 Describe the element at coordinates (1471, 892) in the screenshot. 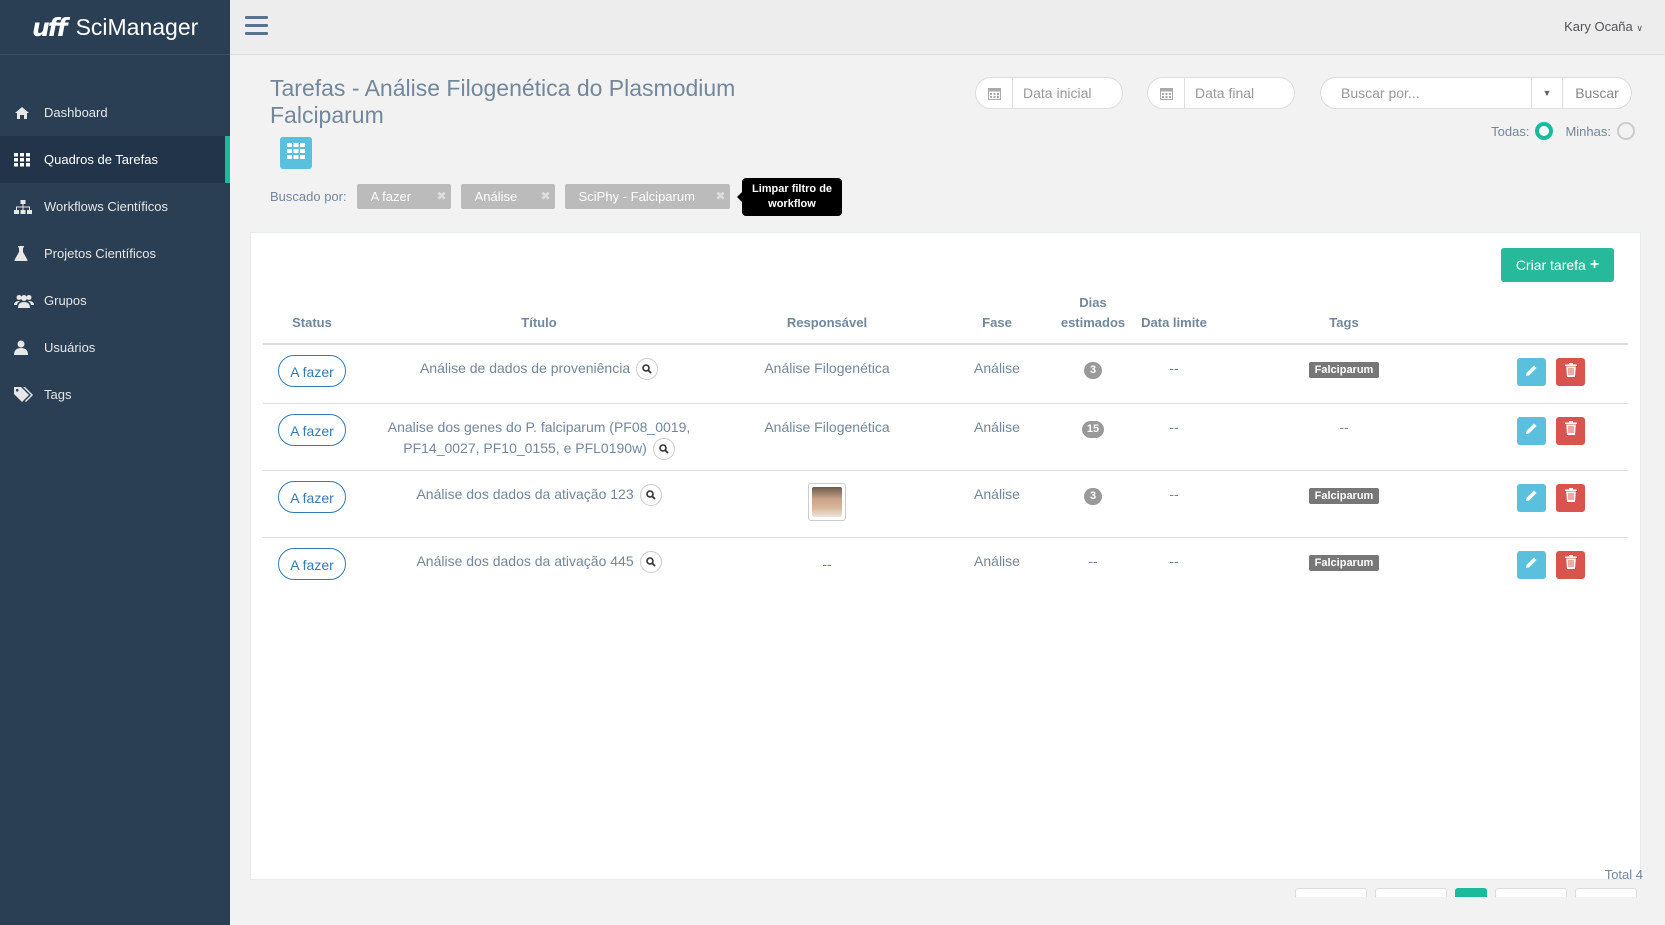

I see `pagination-current-page` at that location.